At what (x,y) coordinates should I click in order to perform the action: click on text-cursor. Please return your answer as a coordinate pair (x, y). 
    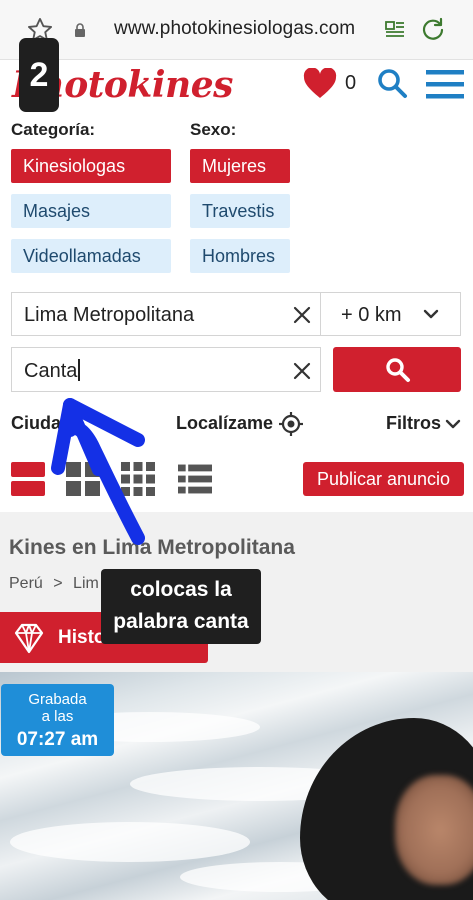
    Looking at the image, I should click on (79, 370).